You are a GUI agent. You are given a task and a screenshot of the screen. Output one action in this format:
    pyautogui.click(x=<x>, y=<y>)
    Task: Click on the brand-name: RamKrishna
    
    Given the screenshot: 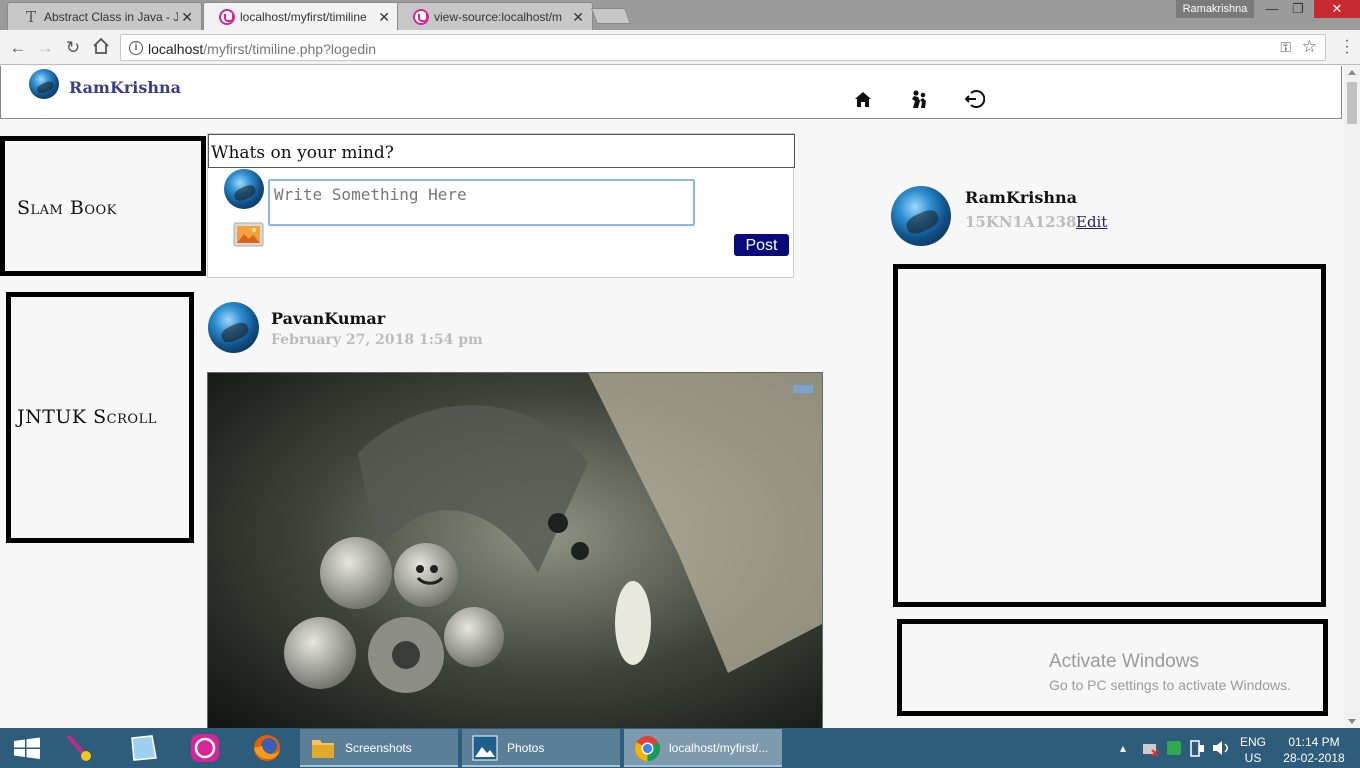 What is the action you would take?
    pyautogui.click(x=125, y=87)
    